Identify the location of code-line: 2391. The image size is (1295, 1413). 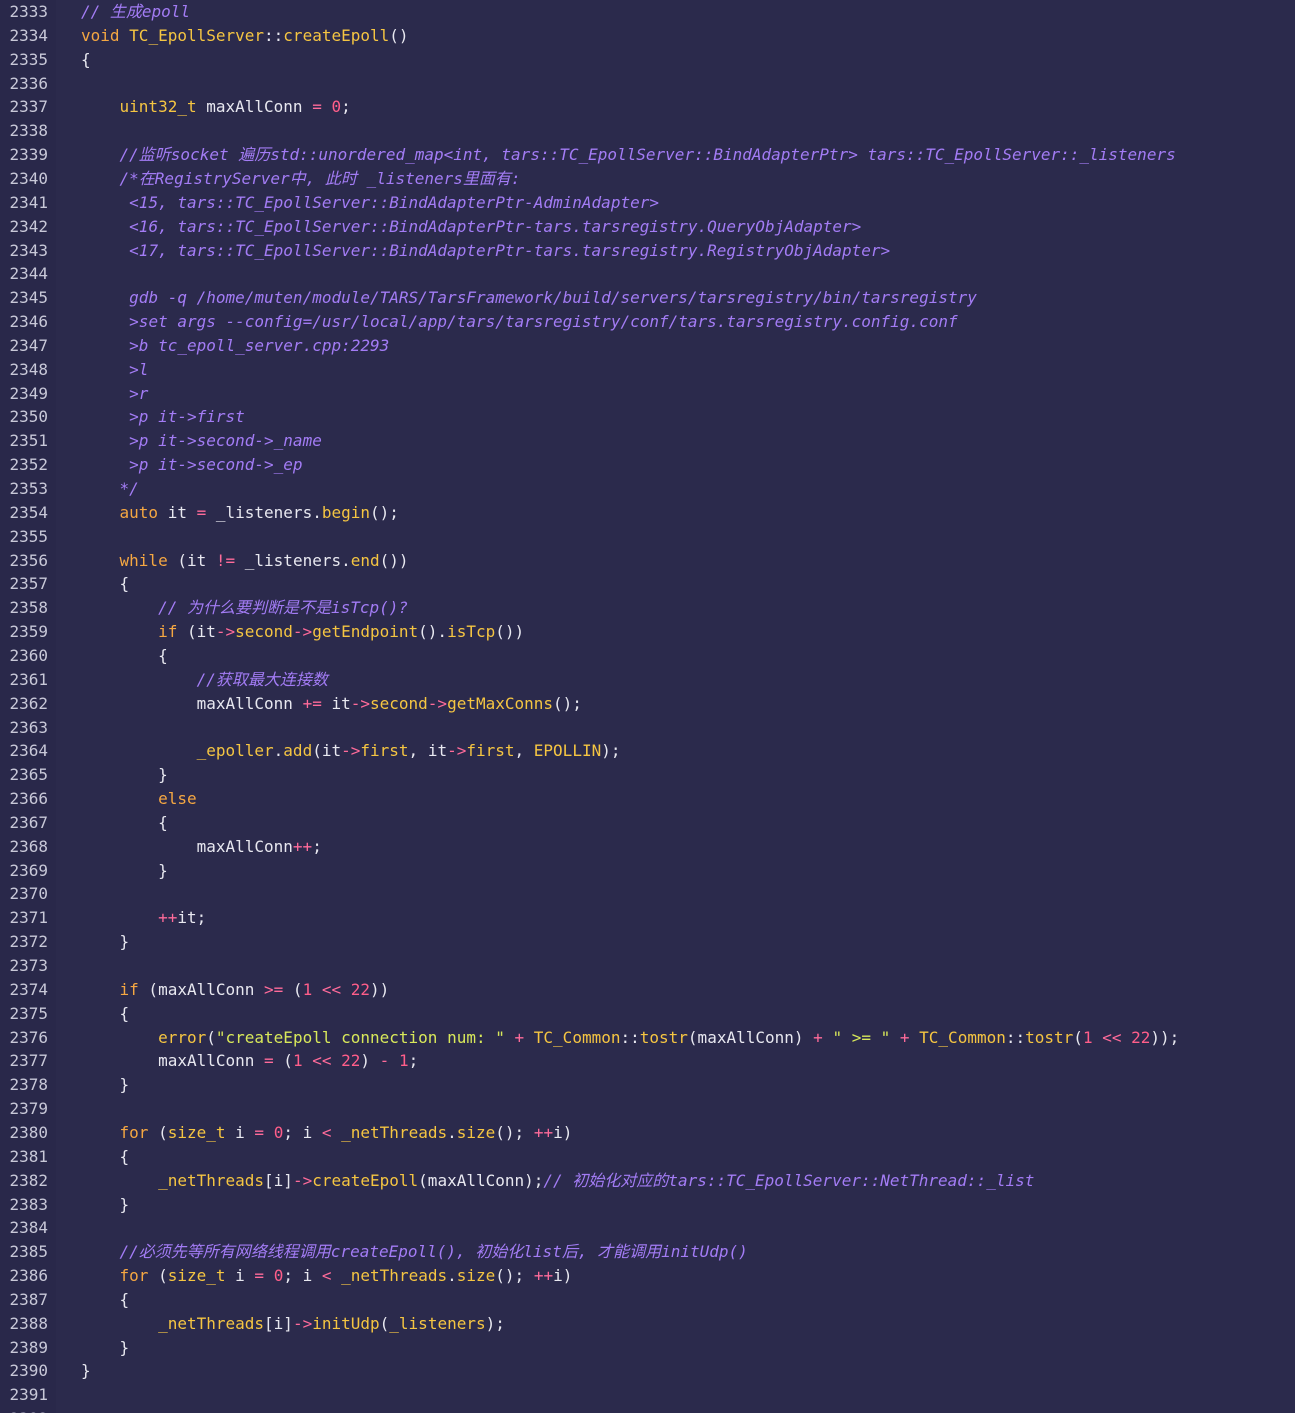
(647, 1395).